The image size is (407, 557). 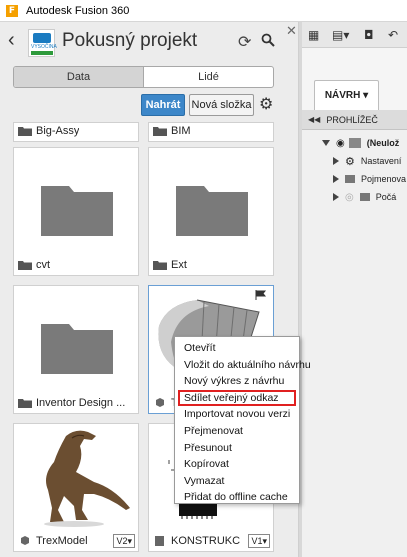 What do you see at coordinates (313, 35) in the screenshot?
I see `grid-menu-icon: ▦` at bounding box center [313, 35].